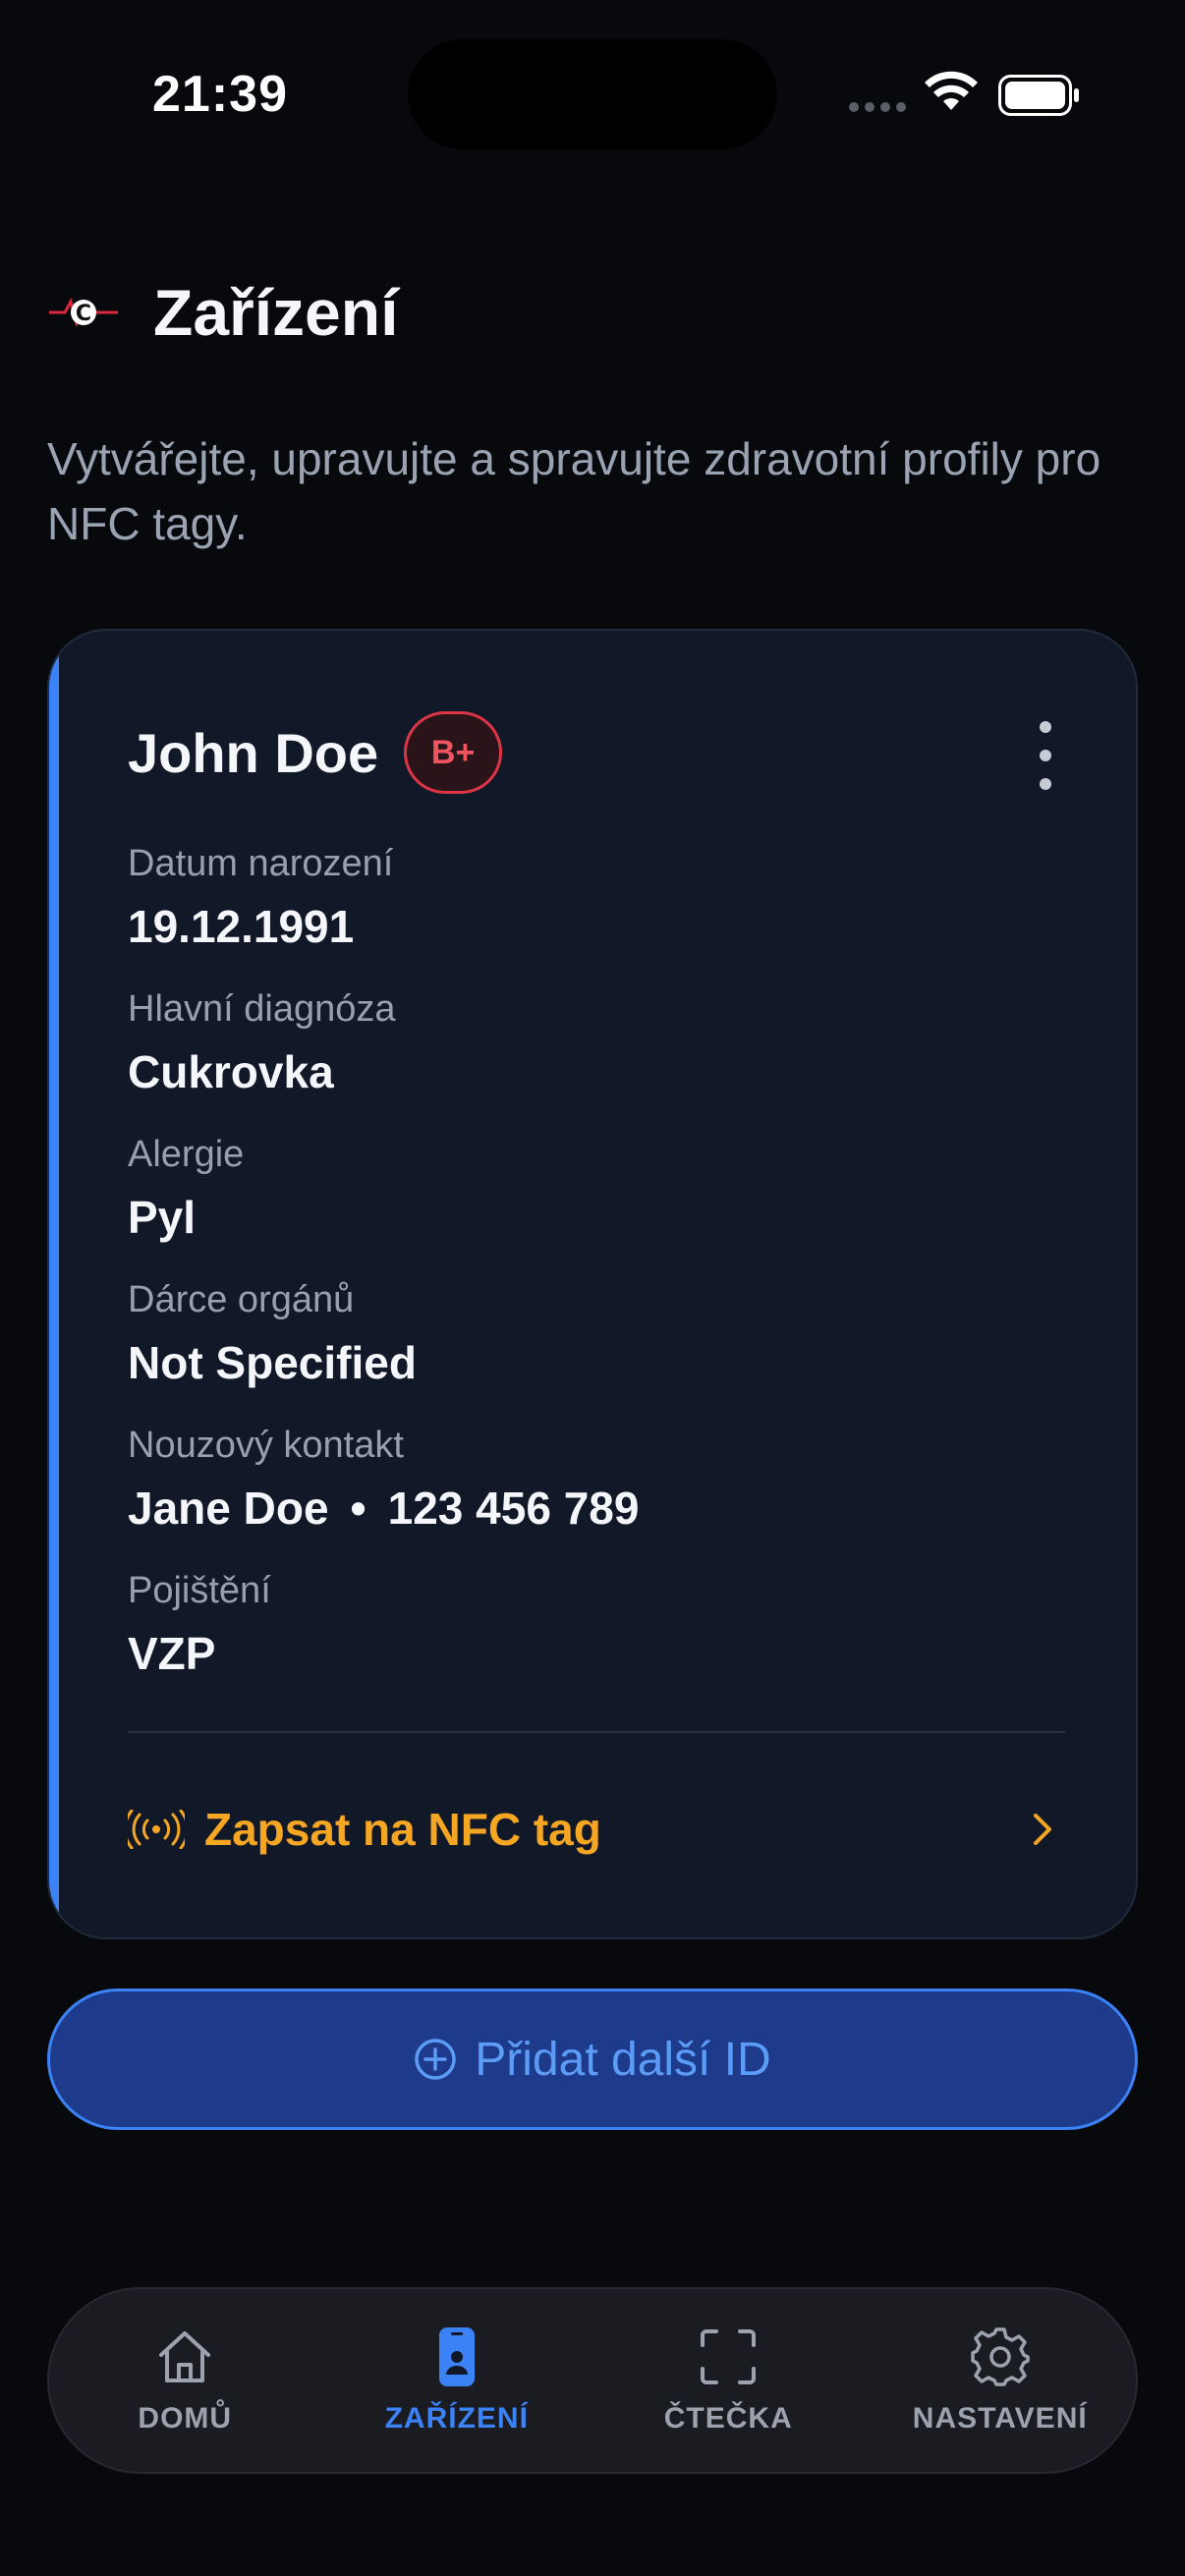 The image size is (1185, 2576). I want to click on card-divider, so click(596, 1732).